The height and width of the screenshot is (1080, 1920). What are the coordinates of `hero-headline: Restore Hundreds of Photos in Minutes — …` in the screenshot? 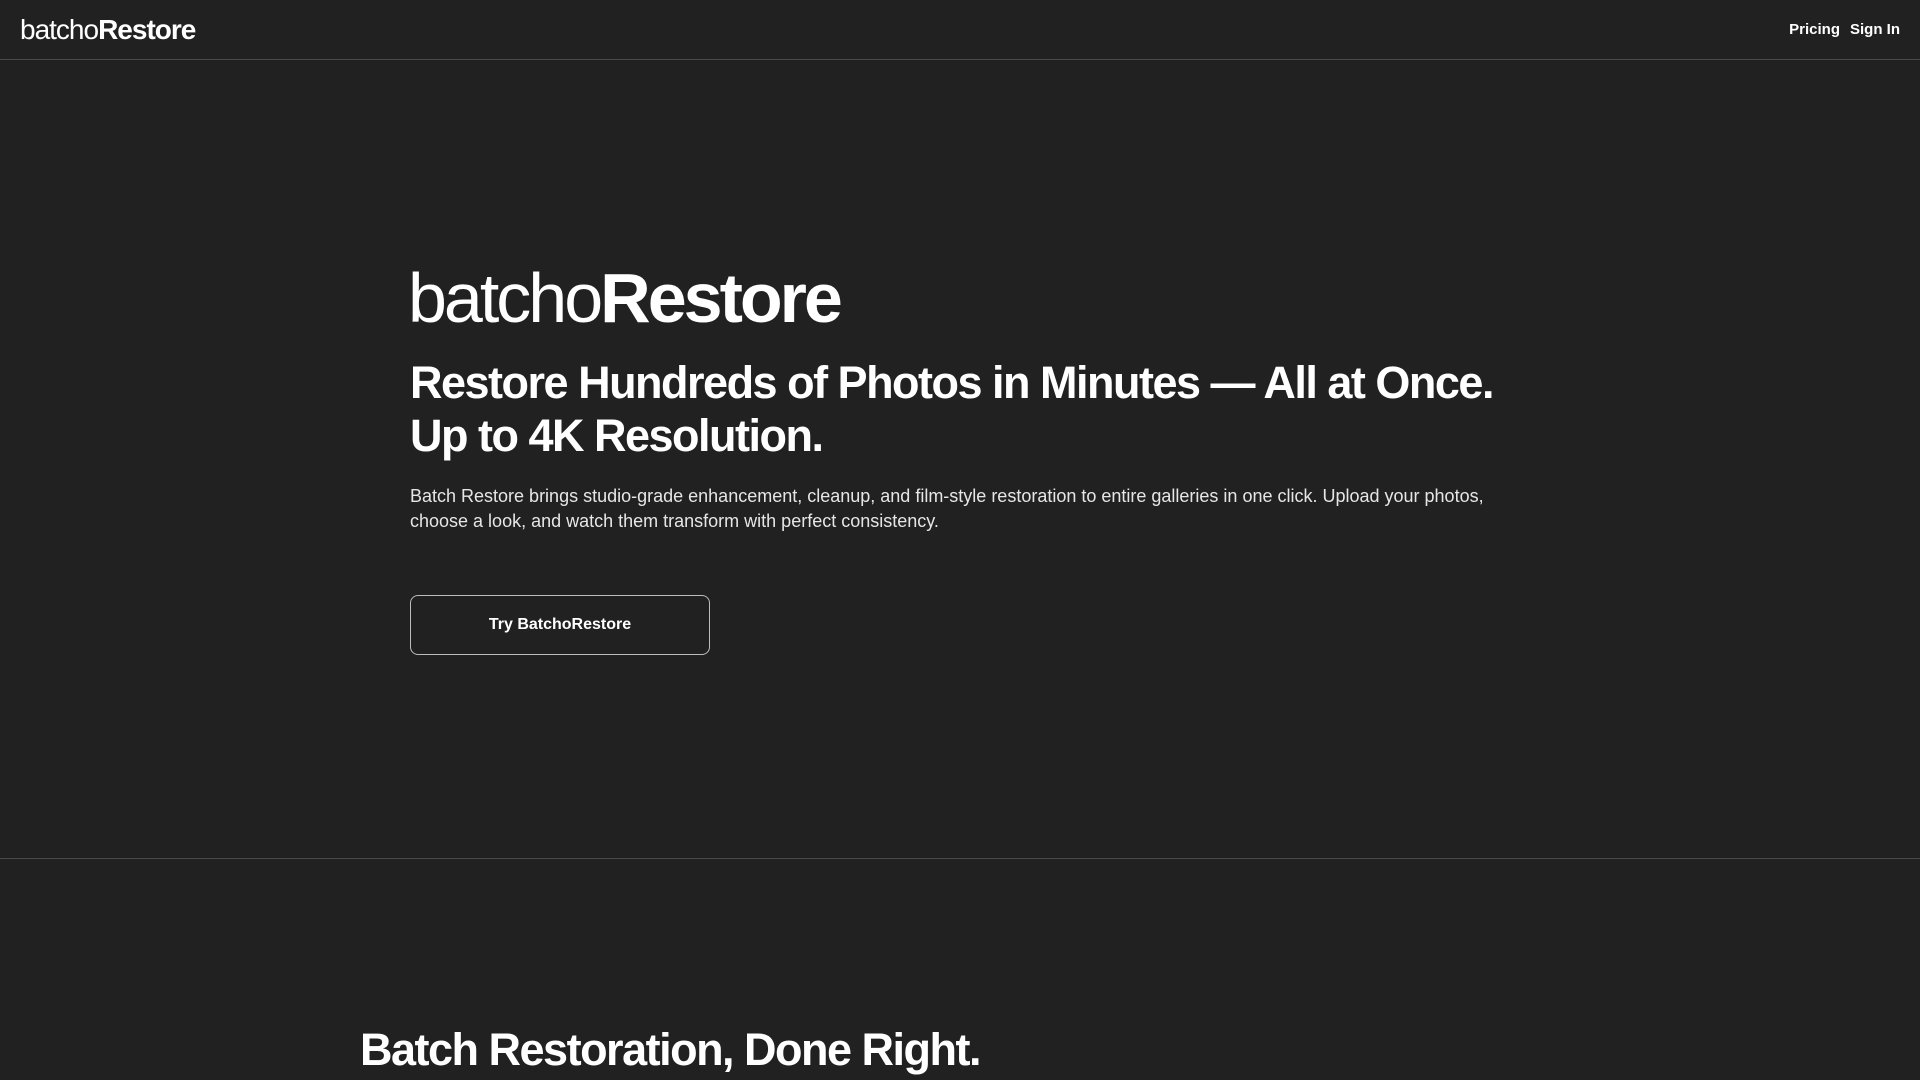 It's located at (965, 409).